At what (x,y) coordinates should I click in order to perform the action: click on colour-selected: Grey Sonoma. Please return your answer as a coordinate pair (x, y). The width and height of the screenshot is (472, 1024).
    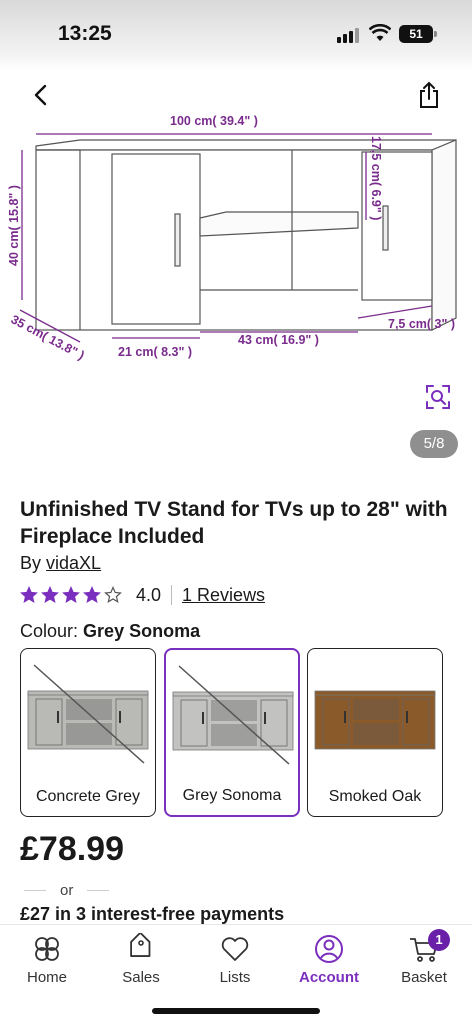
    Looking at the image, I should click on (142, 631).